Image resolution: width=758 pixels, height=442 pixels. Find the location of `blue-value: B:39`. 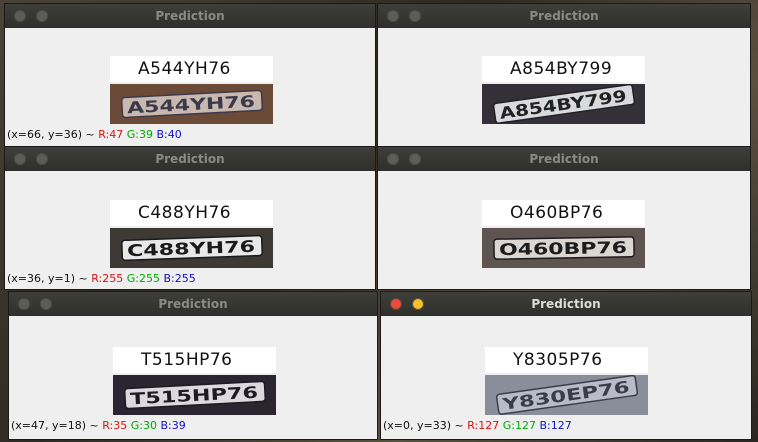

blue-value: B:39 is located at coordinates (173, 425).